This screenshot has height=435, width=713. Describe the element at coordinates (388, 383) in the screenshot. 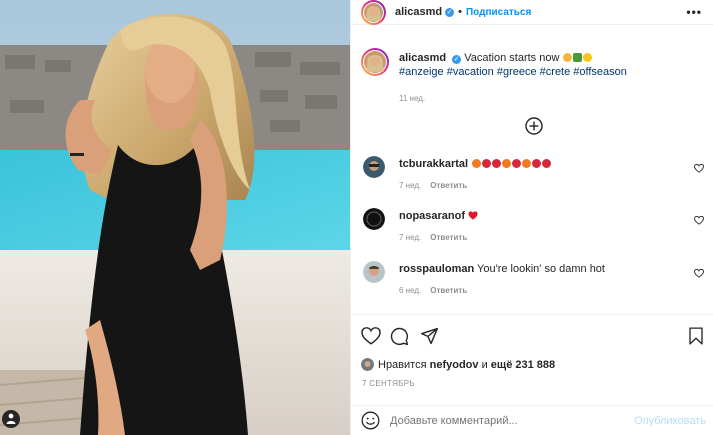

I see `post-date: 7 СЕНТЯБРЬ` at that location.